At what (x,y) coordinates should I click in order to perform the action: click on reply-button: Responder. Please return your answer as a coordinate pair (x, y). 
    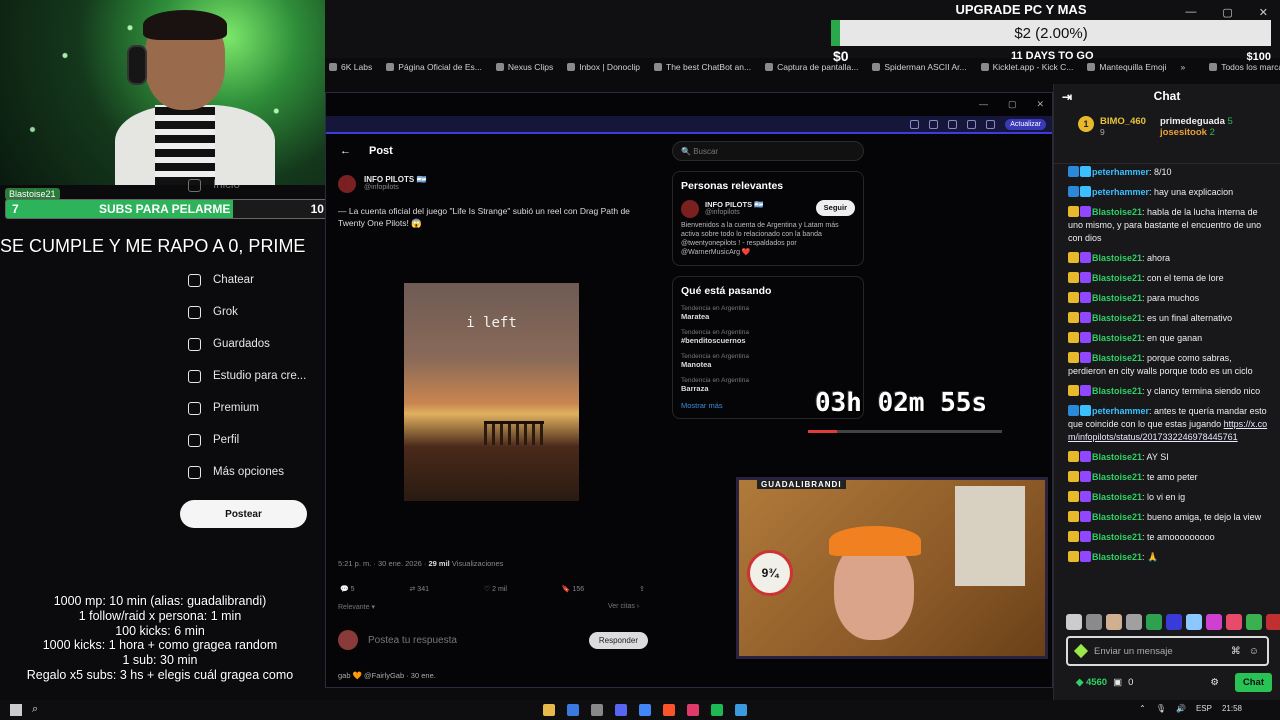
    Looking at the image, I should click on (618, 640).